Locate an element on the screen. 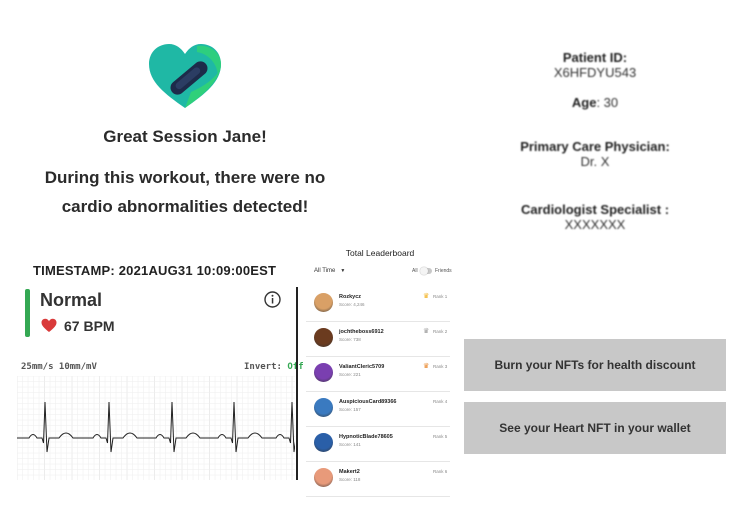 This screenshot has height=517, width=737. toggle-friends-label: Friends is located at coordinates (443, 271).